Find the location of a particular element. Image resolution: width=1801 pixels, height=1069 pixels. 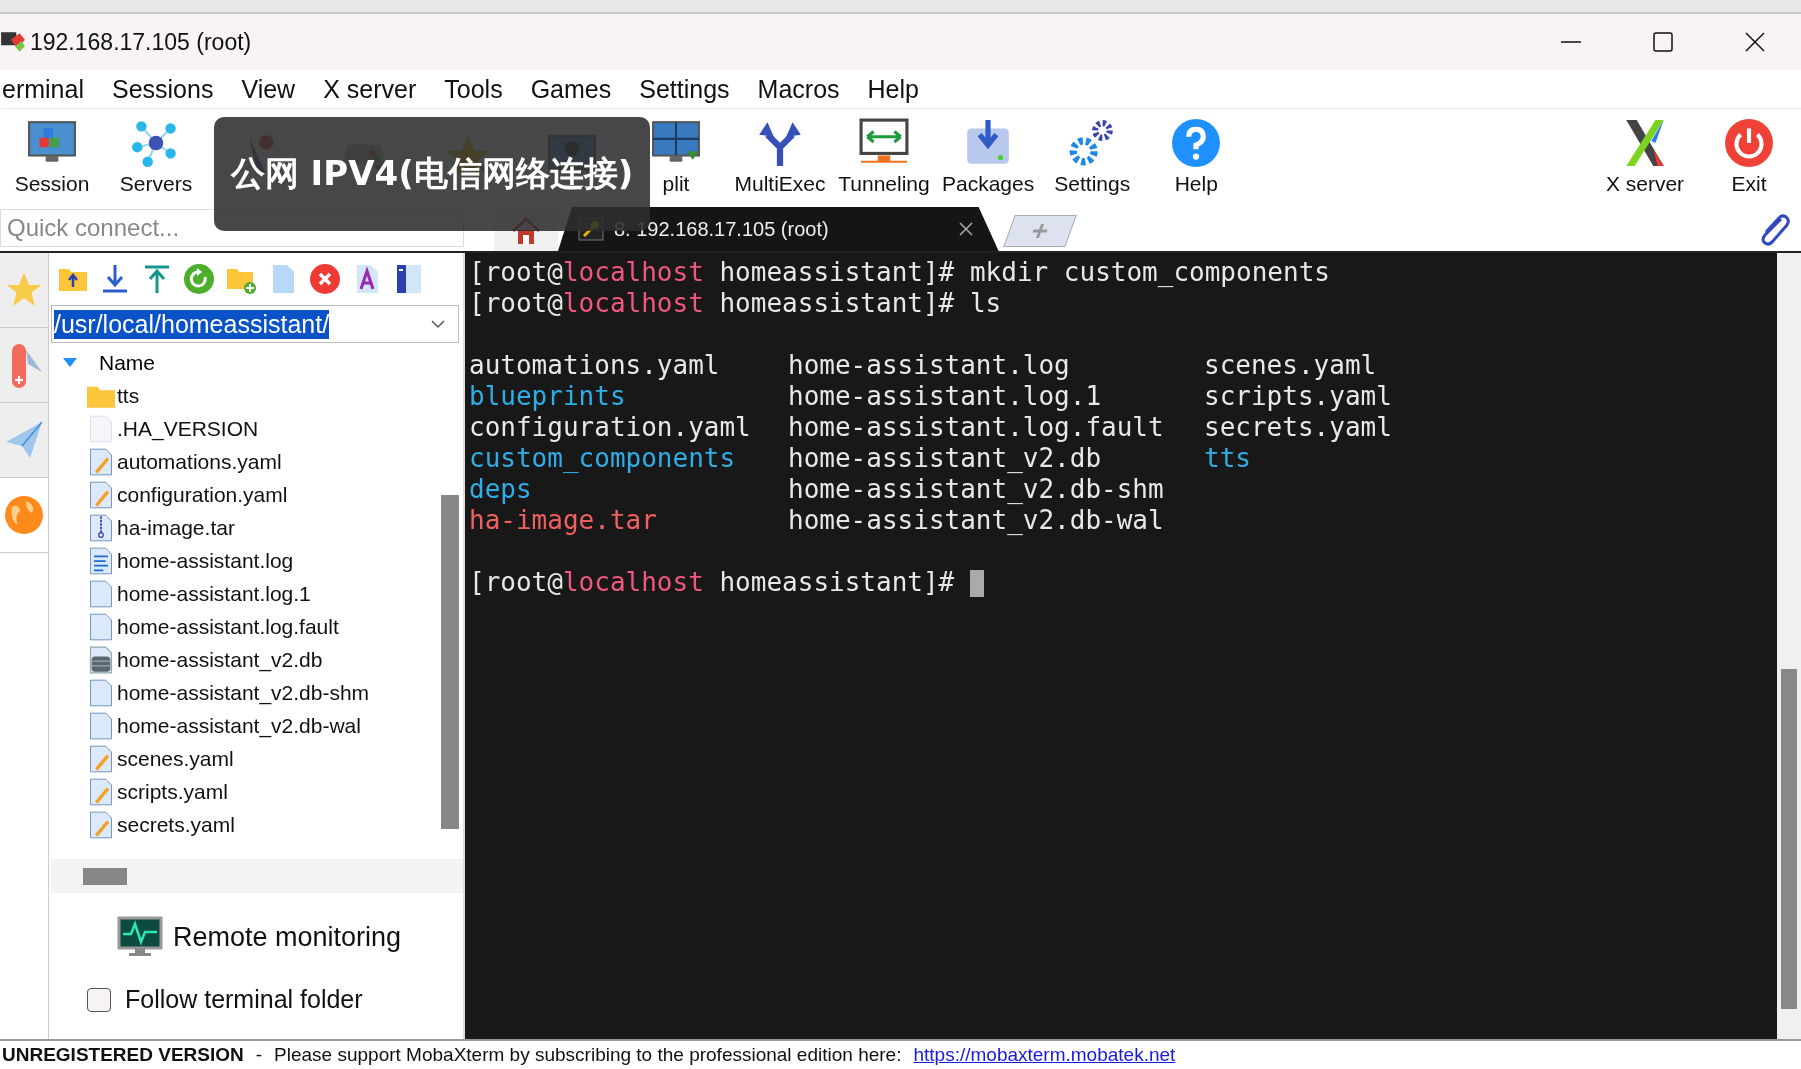

file-item: home-assistant_v2.db-wal is located at coordinates (246, 725).